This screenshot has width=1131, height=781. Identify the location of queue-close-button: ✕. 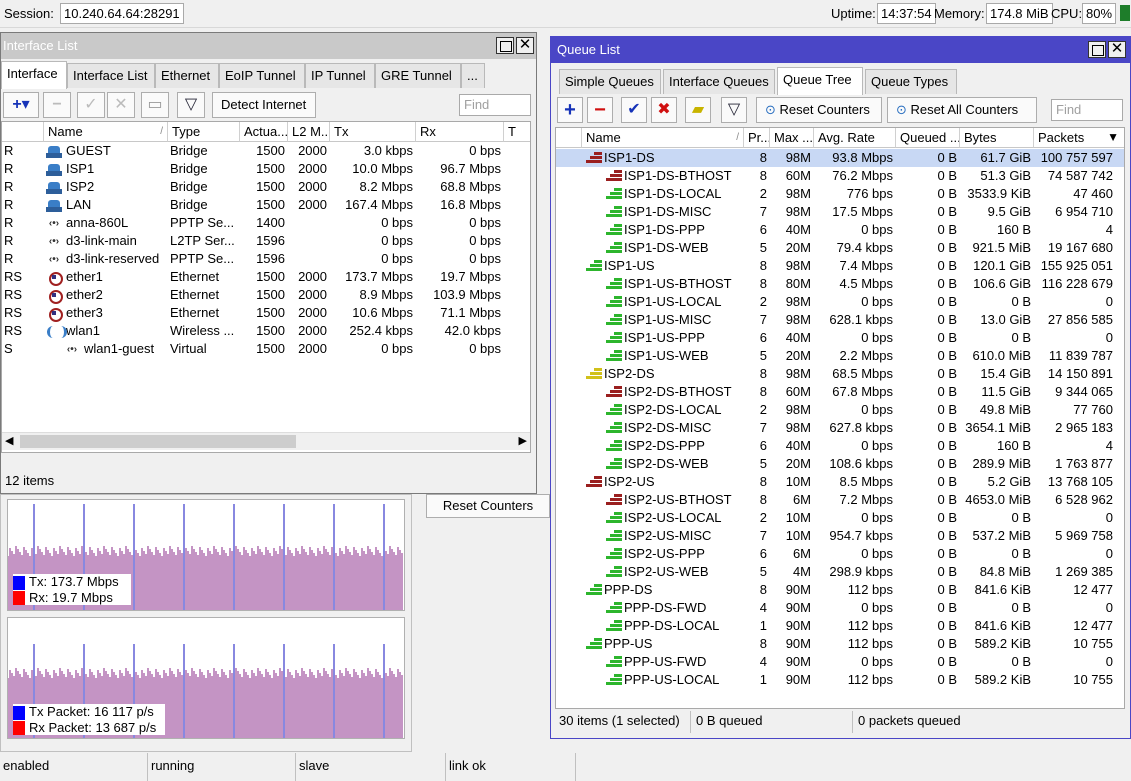
(1117, 49).